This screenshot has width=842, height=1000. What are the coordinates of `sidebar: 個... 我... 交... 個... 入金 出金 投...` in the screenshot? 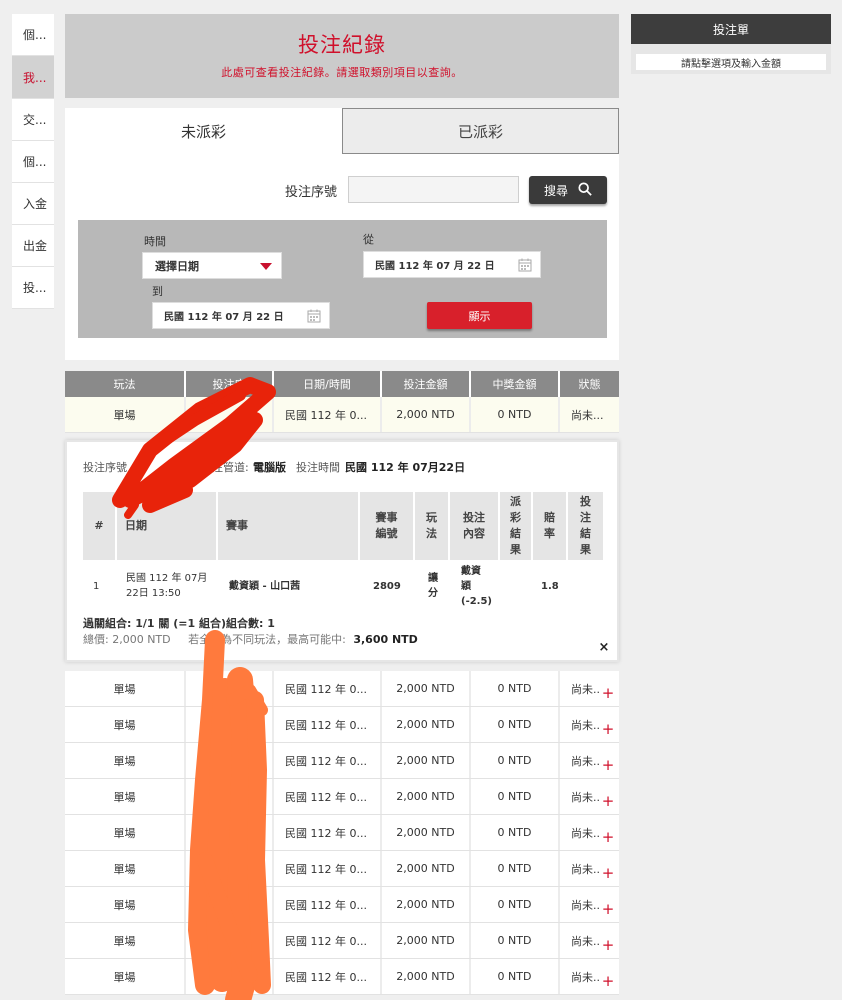 It's located at (33, 161).